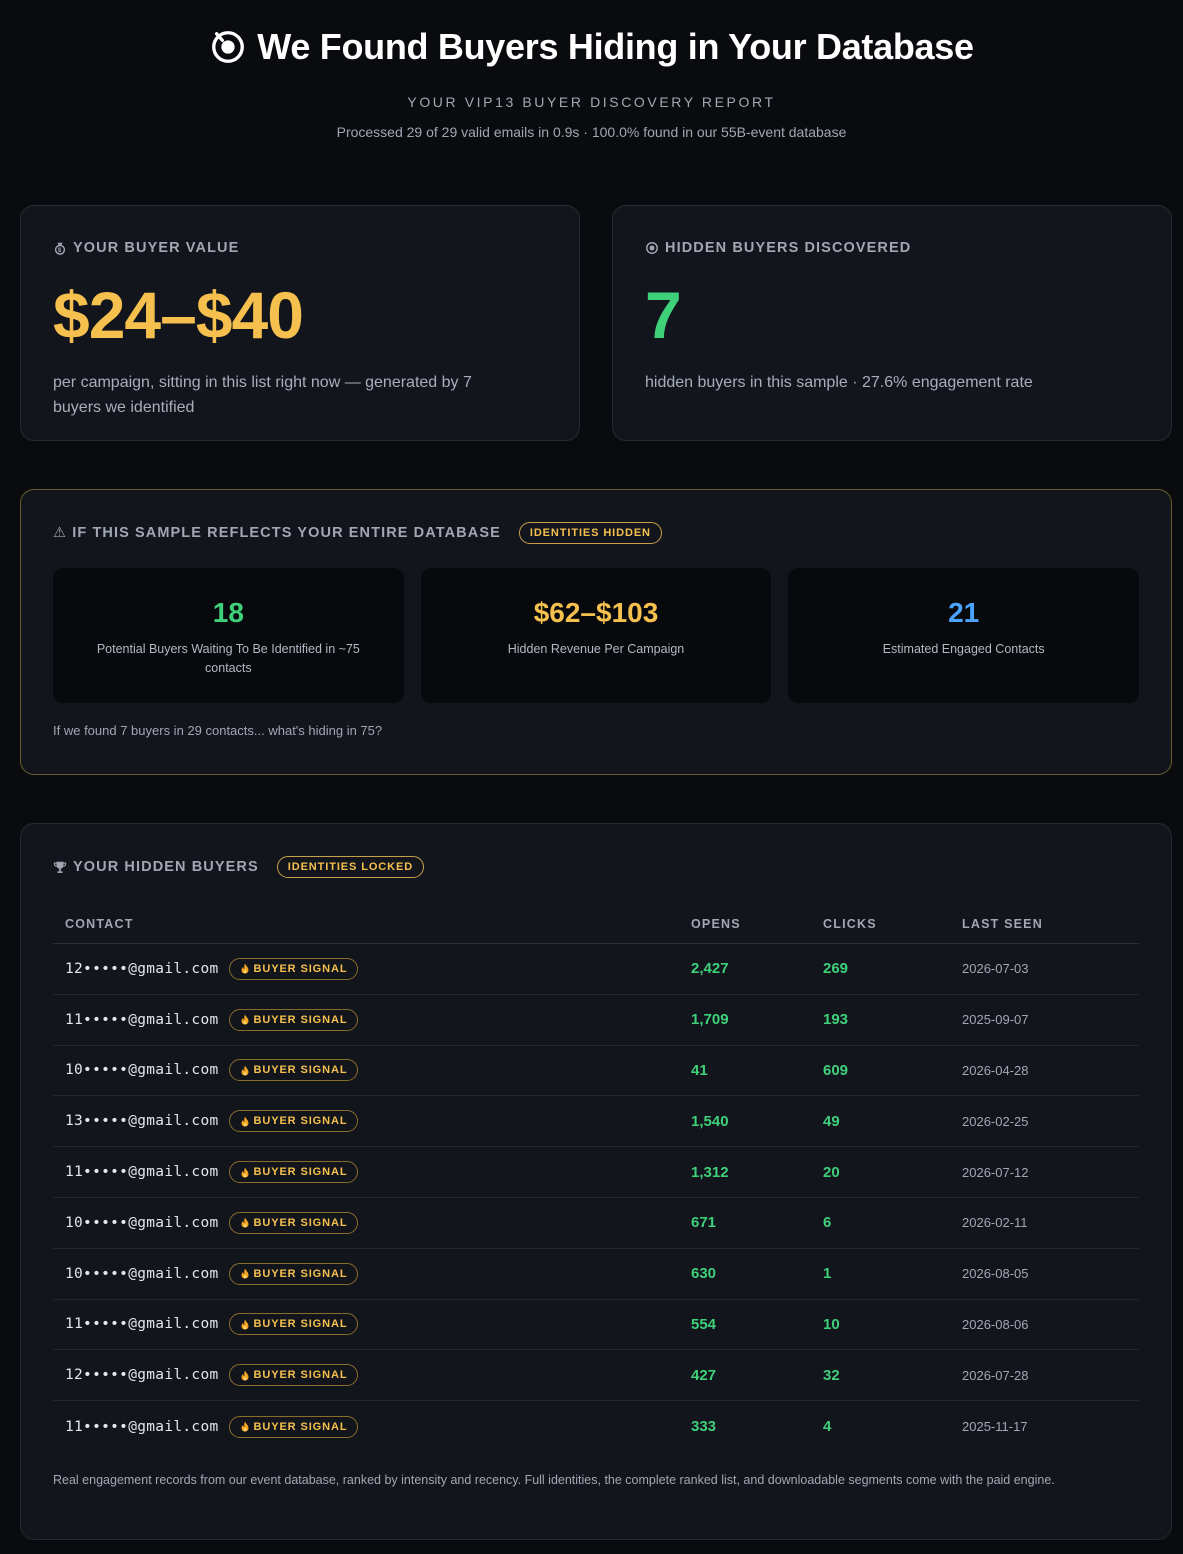  What do you see at coordinates (892, 924) in the screenshot?
I see `column-header-clicks: CLICKS` at bounding box center [892, 924].